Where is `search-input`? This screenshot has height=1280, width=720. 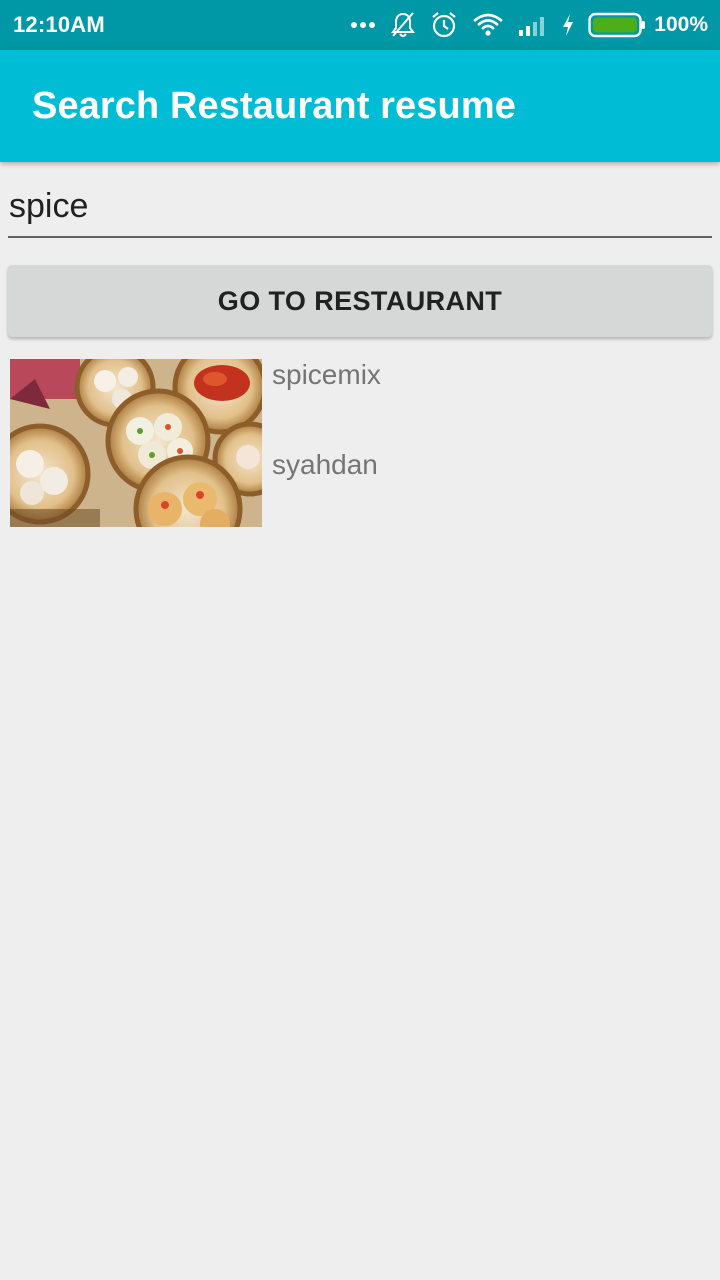
search-input is located at coordinates (360, 206).